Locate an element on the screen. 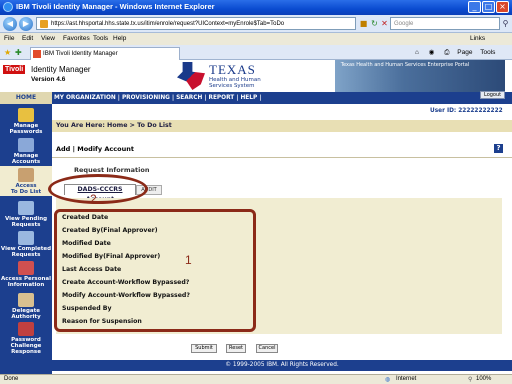 The image size is (512, 384). status-bar: Done ◍ Internet ⚲ 100% is located at coordinates (256, 379).